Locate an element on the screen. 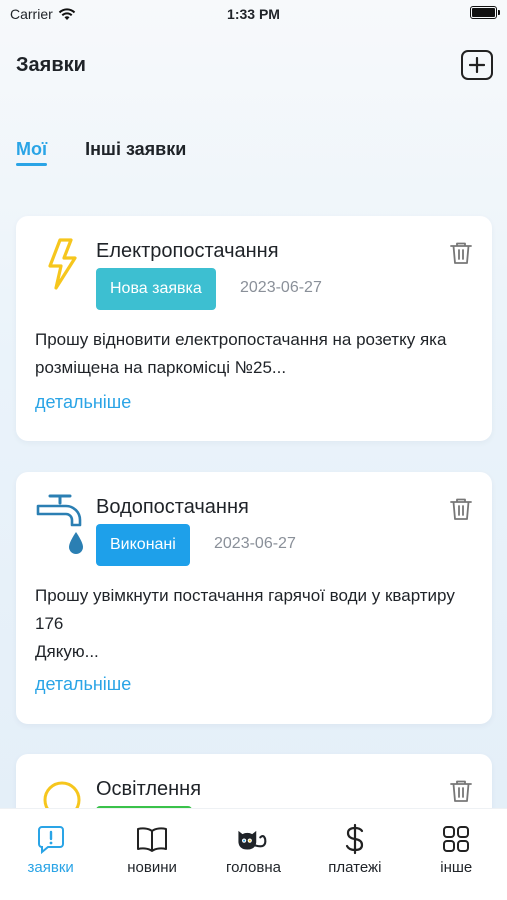 Image resolution: width=507 pixels, height=900 pixels. tabbar-requests: заявки is located at coordinates (51, 861).